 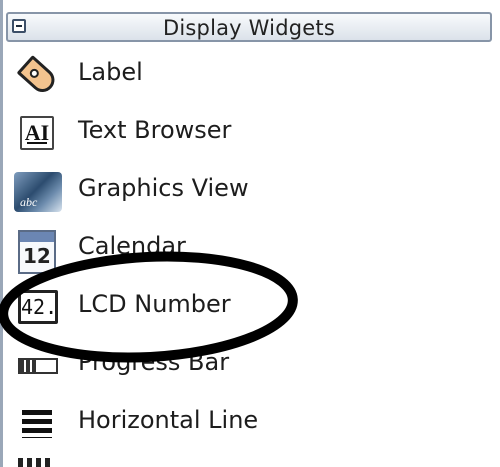 What do you see at coordinates (110, 72) in the screenshot?
I see `widget-item-label-text: Label` at bounding box center [110, 72].